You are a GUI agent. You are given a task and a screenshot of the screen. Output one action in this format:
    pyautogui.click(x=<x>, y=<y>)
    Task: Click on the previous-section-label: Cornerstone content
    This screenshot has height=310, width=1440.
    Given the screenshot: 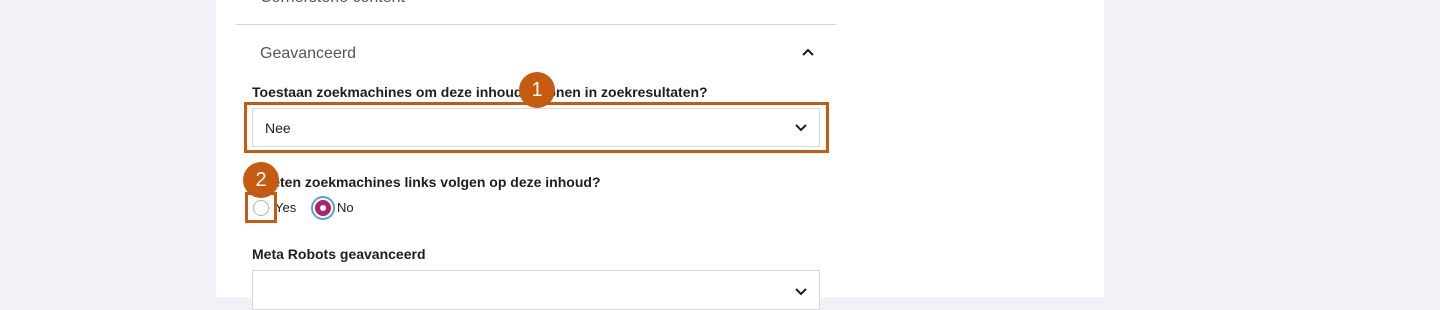 What is the action you would take?
    pyautogui.click(x=332, y=4)
    